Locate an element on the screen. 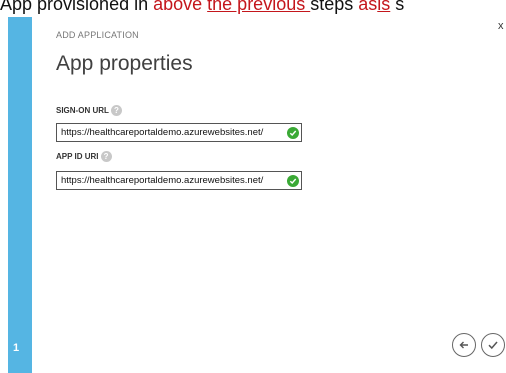 This screenshot has width=506, height=373. sign-on-url-label: SIGN-ON URL ? is located at coordinates (89, 110).